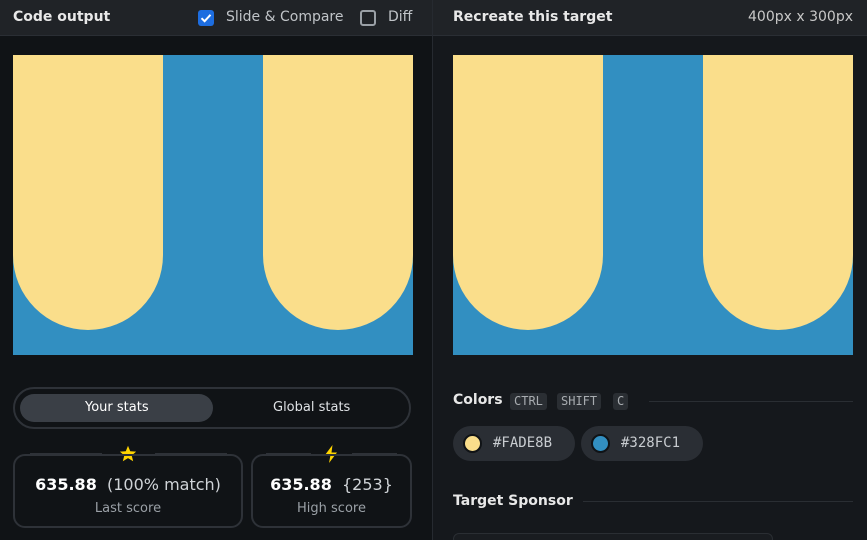 The height and width of the screenshot is (540, 867). I want to click on color-hex: #FADE8B, so click(523, 443).